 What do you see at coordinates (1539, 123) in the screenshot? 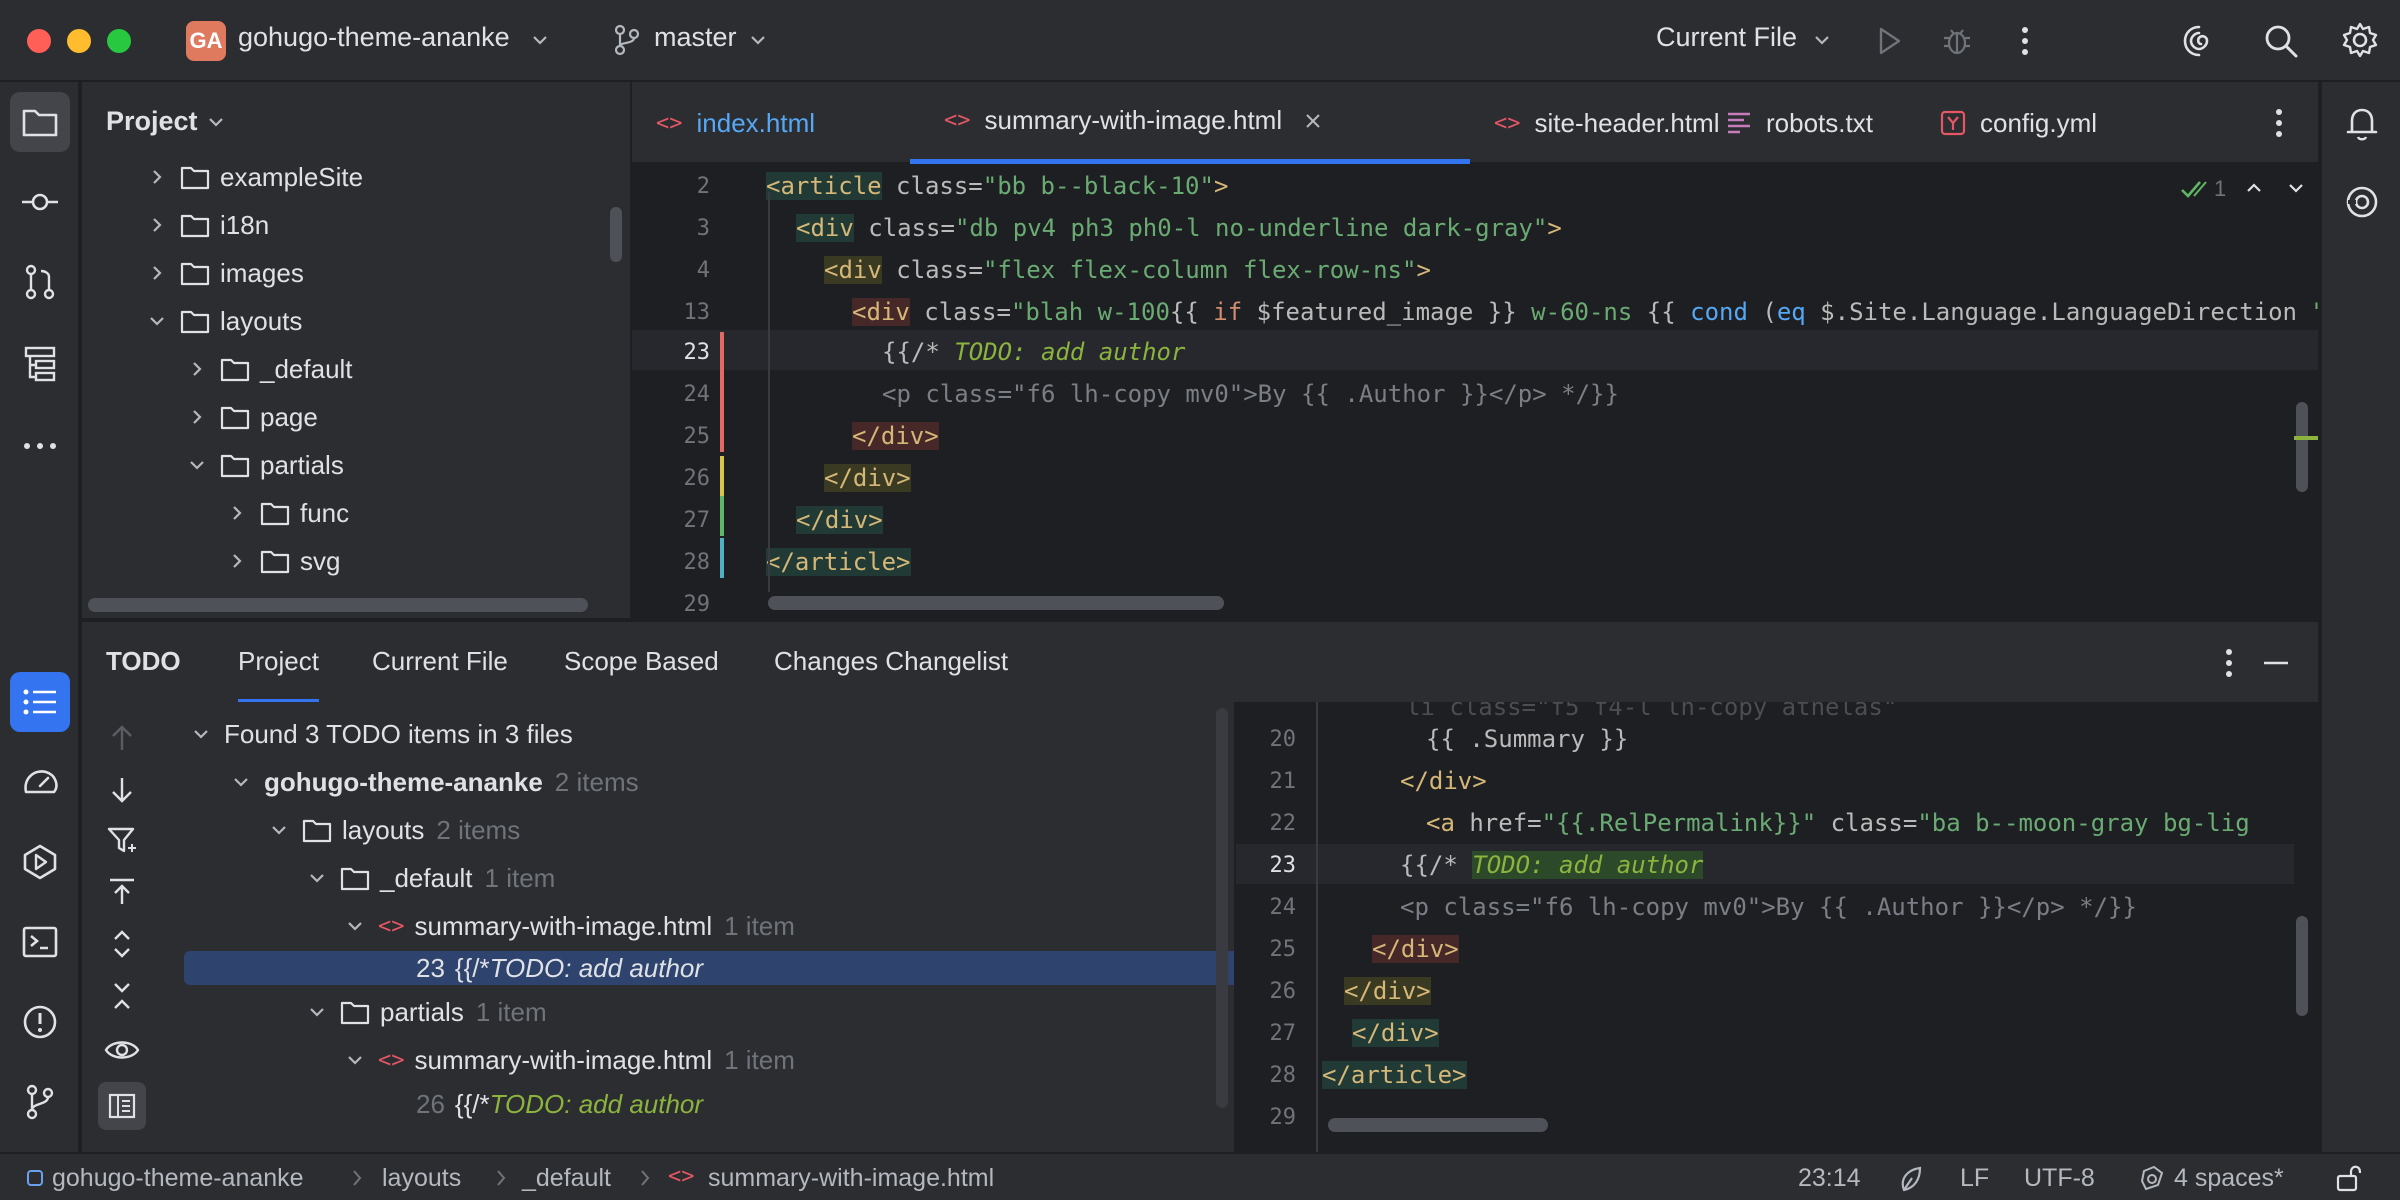
I see `tab-site-header-html: <> site-header.html` at bounding box center [1539, 123].